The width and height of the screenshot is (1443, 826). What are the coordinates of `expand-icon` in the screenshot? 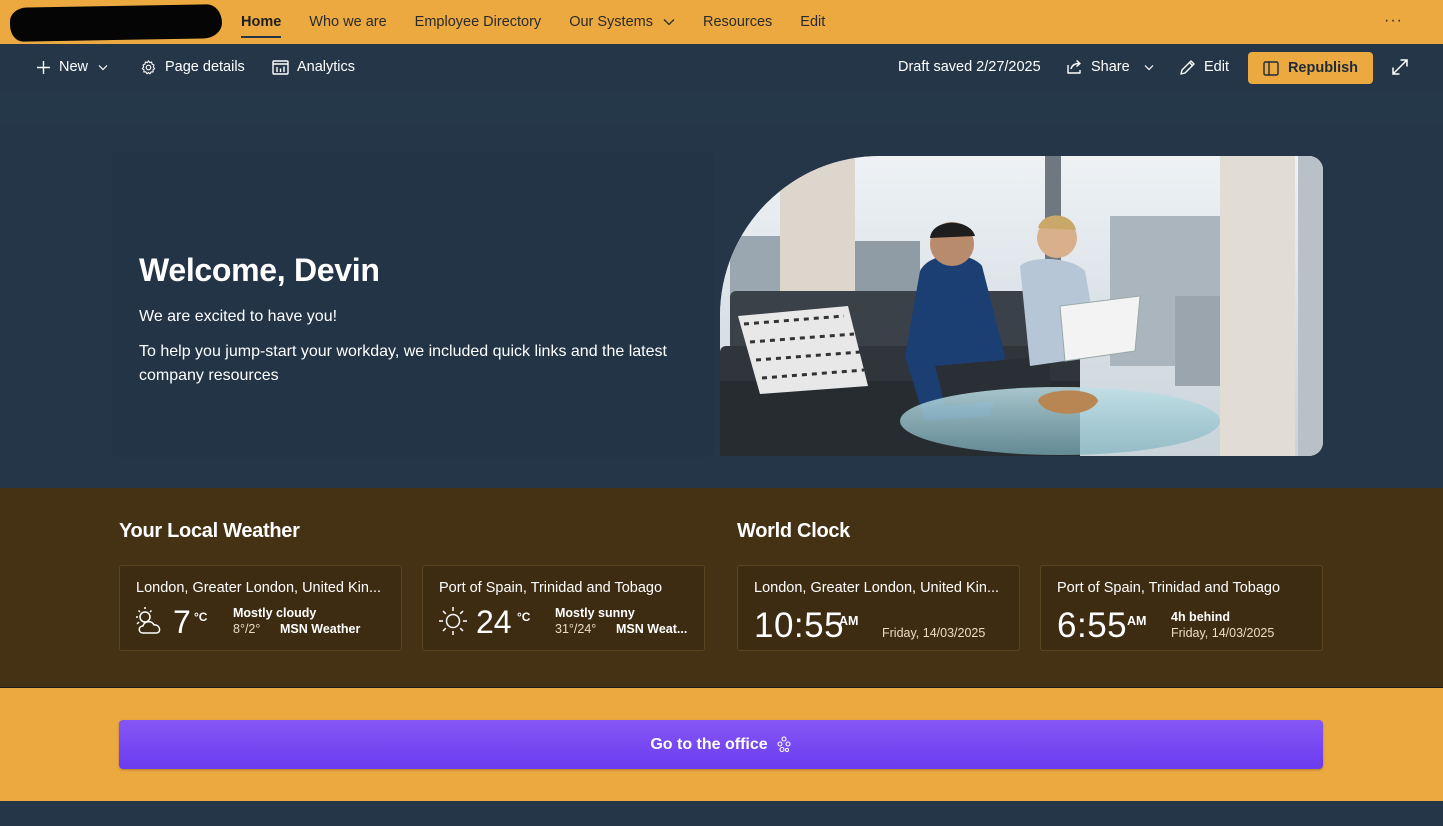 It's located at (1400, 67).